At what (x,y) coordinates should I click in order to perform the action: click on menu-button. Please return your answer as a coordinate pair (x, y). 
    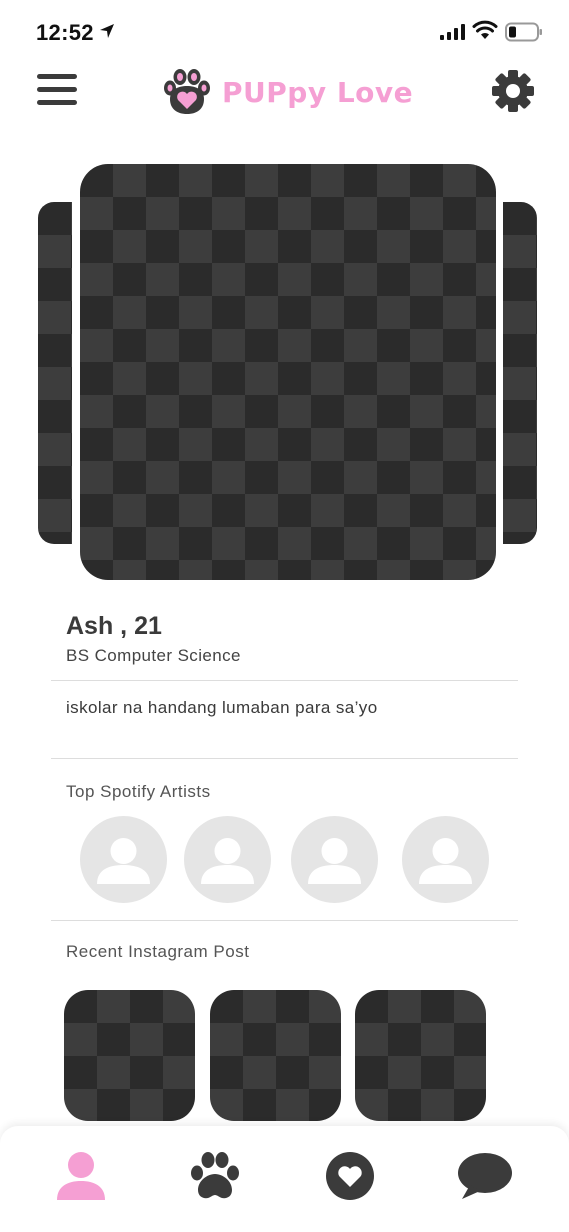
    Looking at the image, I should click on (58, 91).